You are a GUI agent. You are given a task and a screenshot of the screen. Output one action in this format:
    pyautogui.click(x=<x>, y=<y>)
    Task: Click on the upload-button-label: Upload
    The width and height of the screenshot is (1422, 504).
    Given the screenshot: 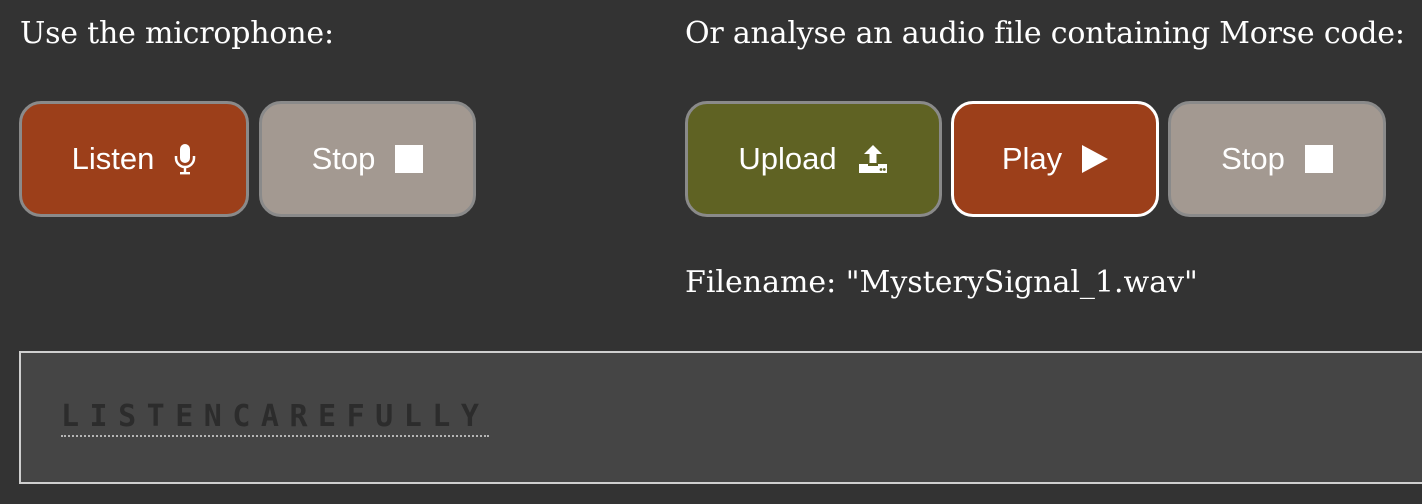 What is the action you would take?
    pyautogui.click(x=787, y=158)
    